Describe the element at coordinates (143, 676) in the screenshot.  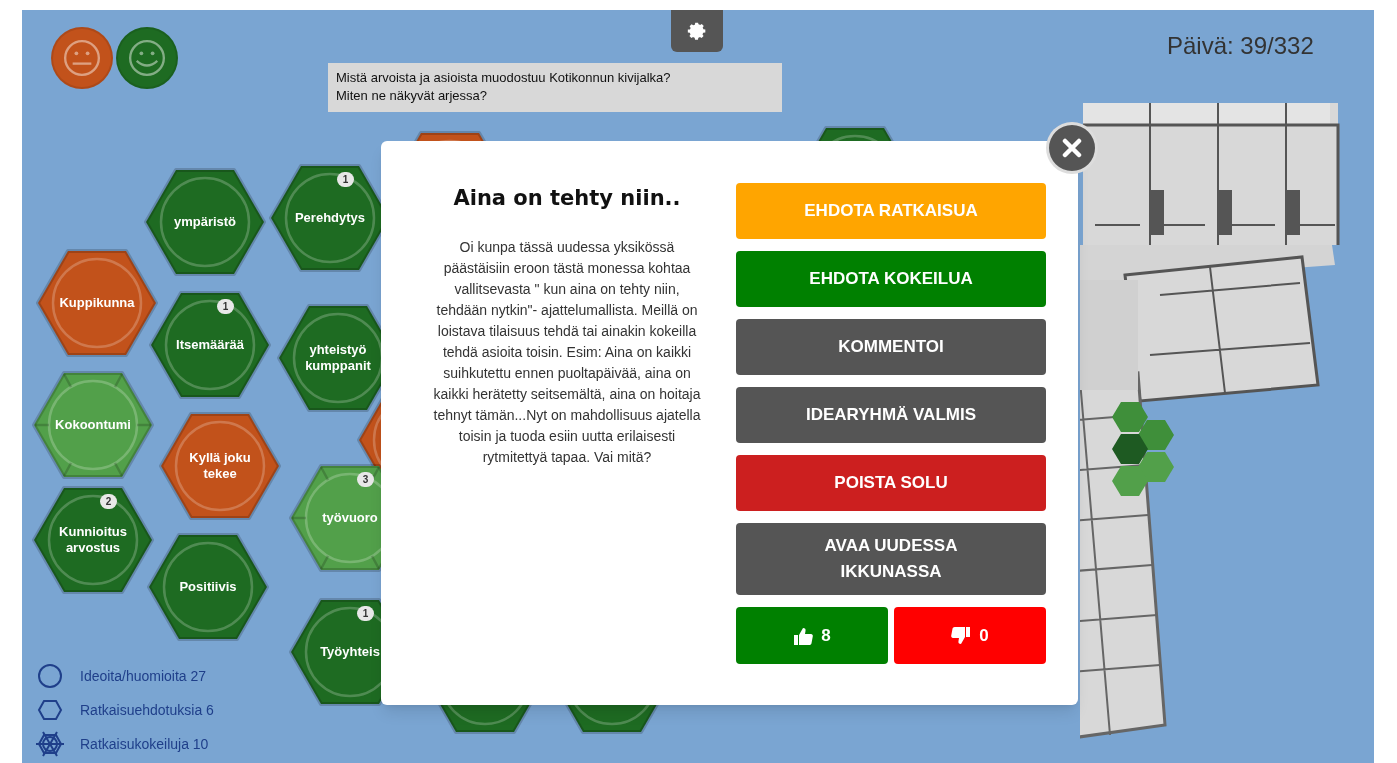
I see `legend-label: Ideoita/huomioita 27` at that location.